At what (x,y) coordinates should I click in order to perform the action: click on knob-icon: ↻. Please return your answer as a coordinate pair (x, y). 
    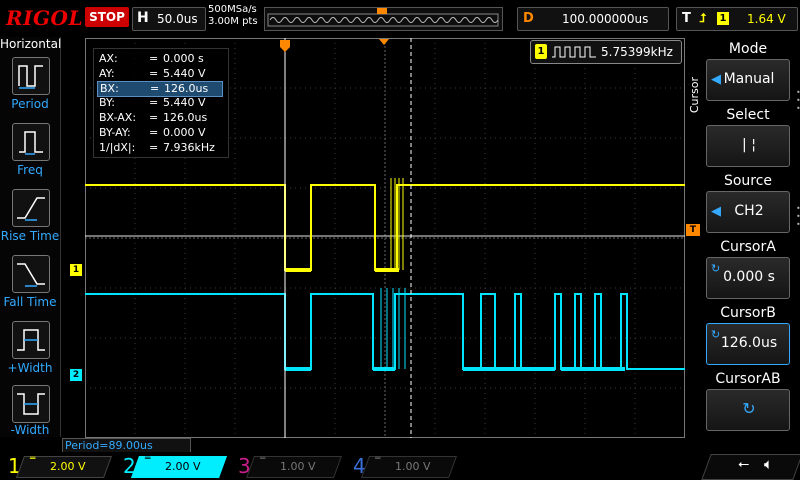
    Looking at the image, I should click on (749, 408).